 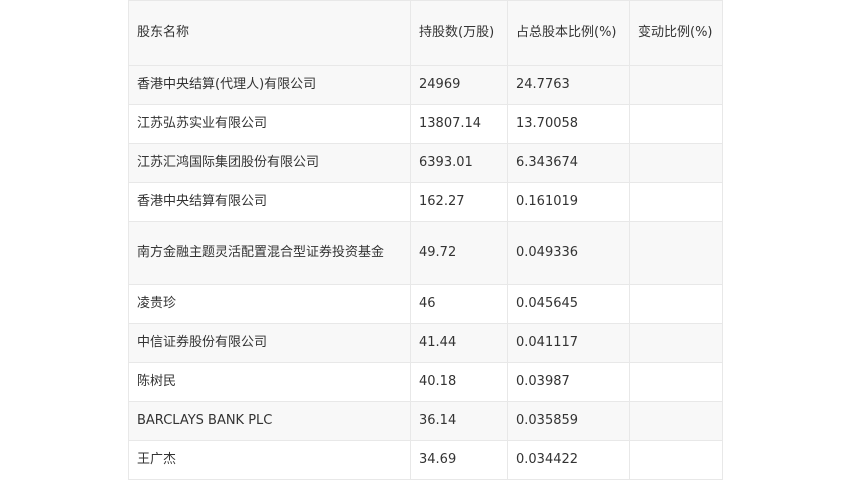 I want to click on cell-shares-held: 46, so click(x=459, y=304).